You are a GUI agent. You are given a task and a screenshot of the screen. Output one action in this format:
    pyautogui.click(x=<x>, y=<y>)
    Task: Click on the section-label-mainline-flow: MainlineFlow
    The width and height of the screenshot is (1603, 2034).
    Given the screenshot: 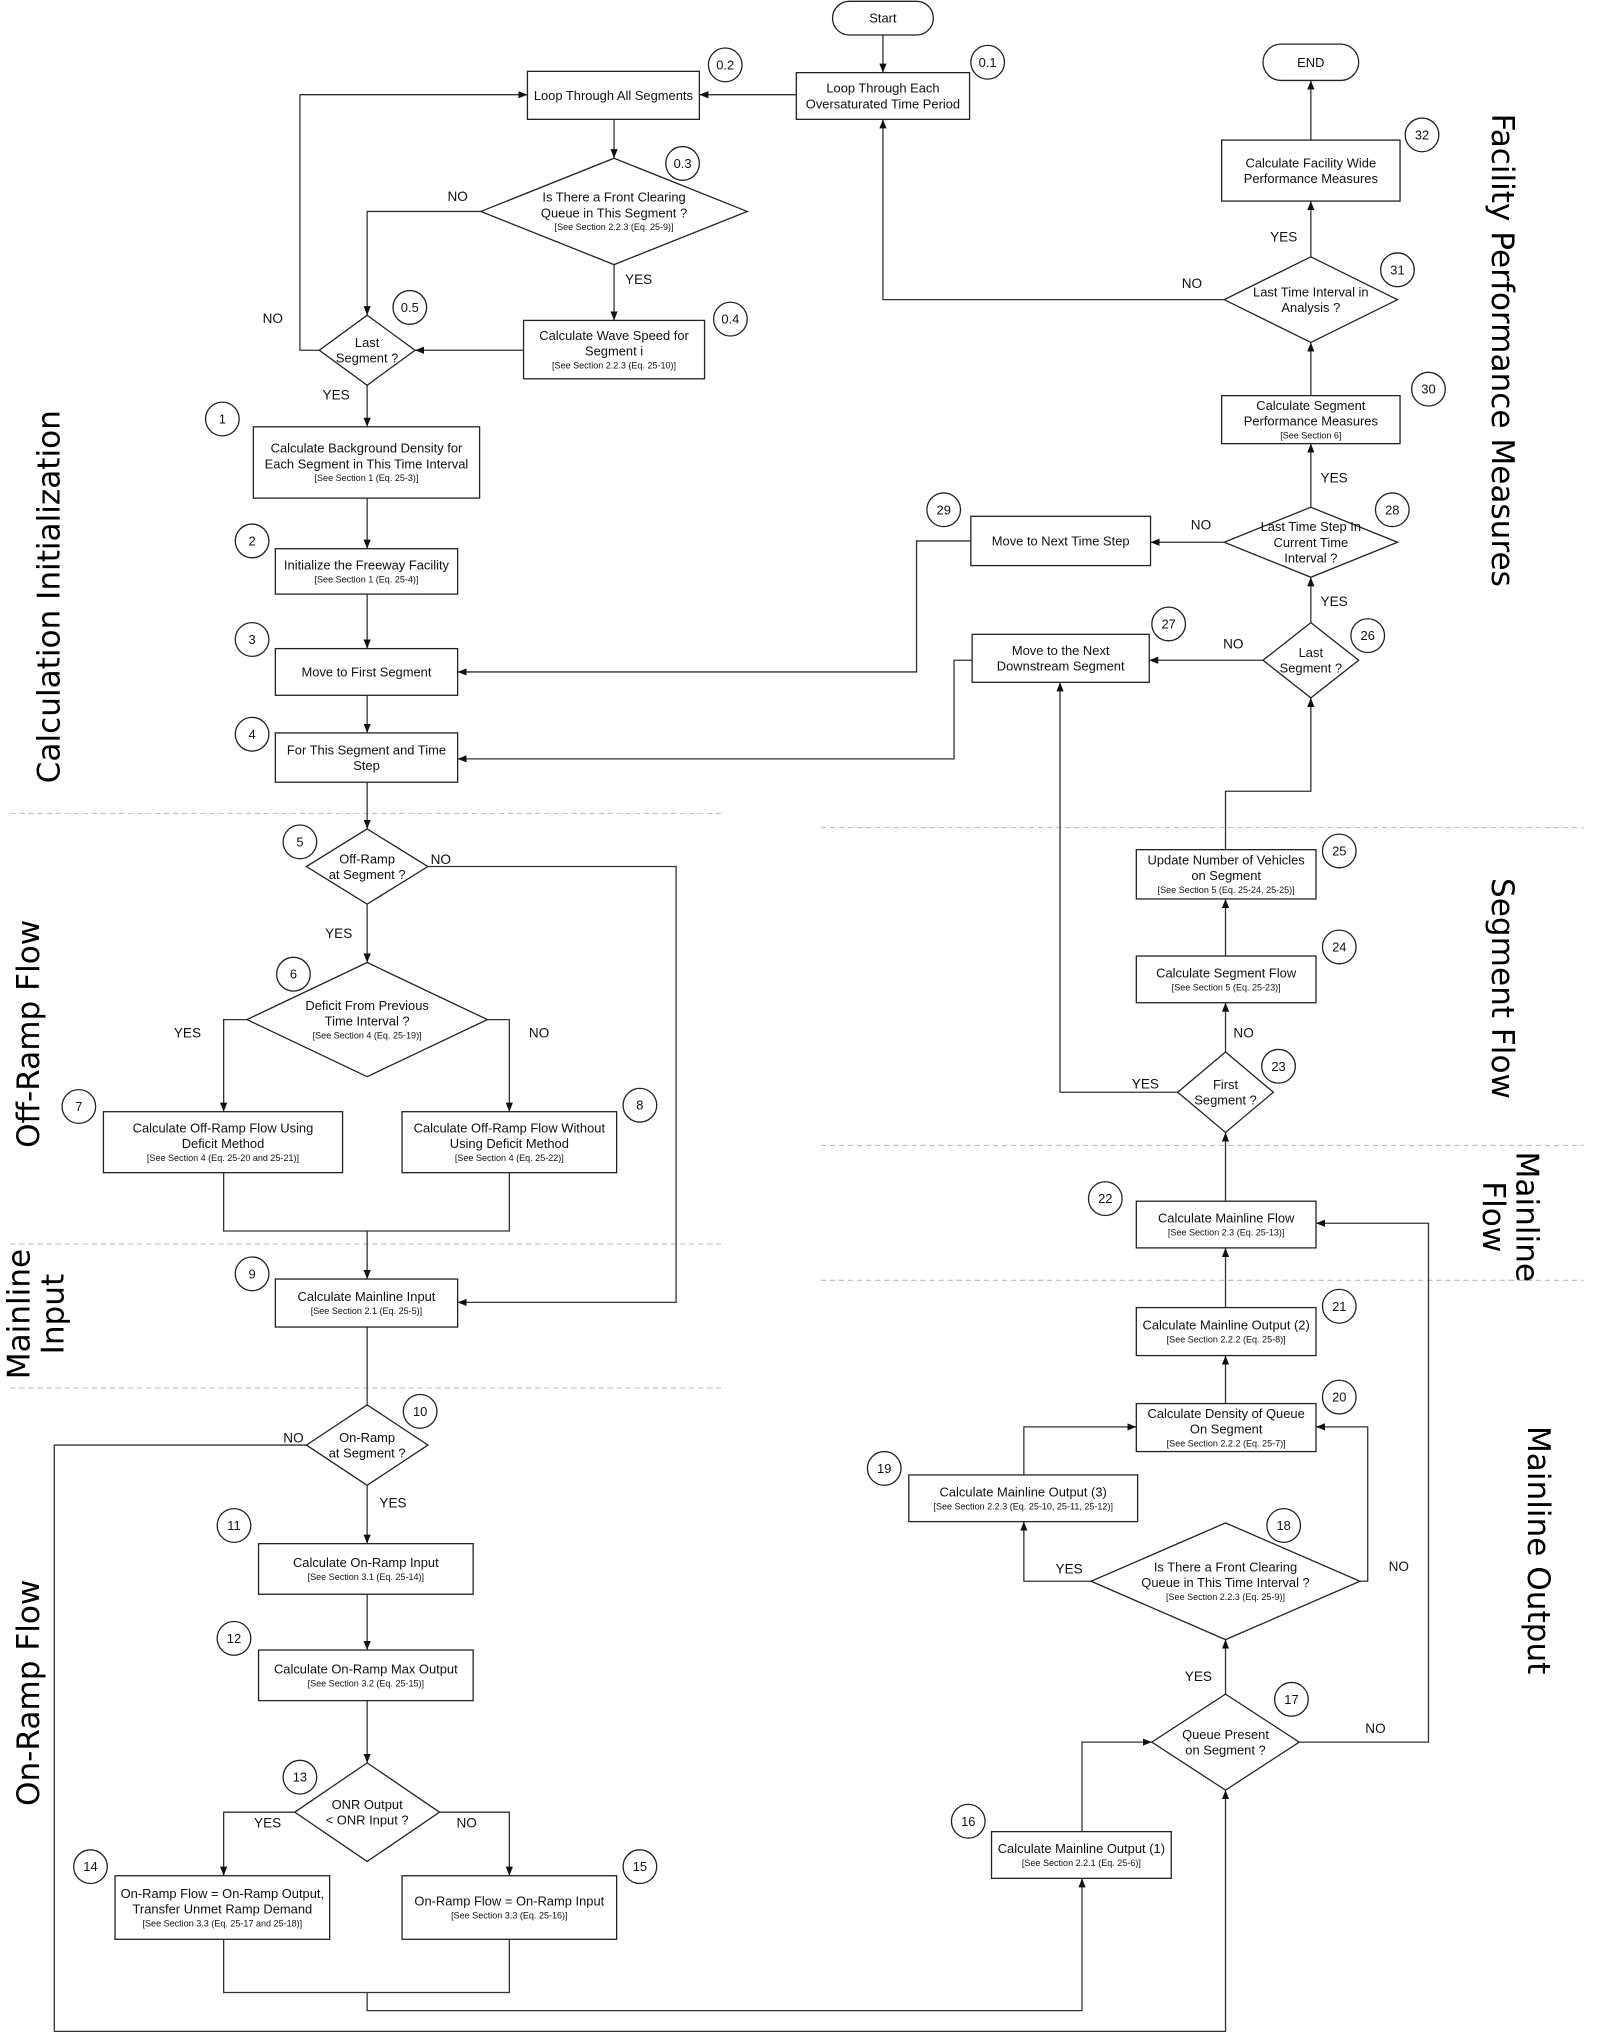 What is the action you would take?
    pyautogui.click(x=1510, y=1217)
    